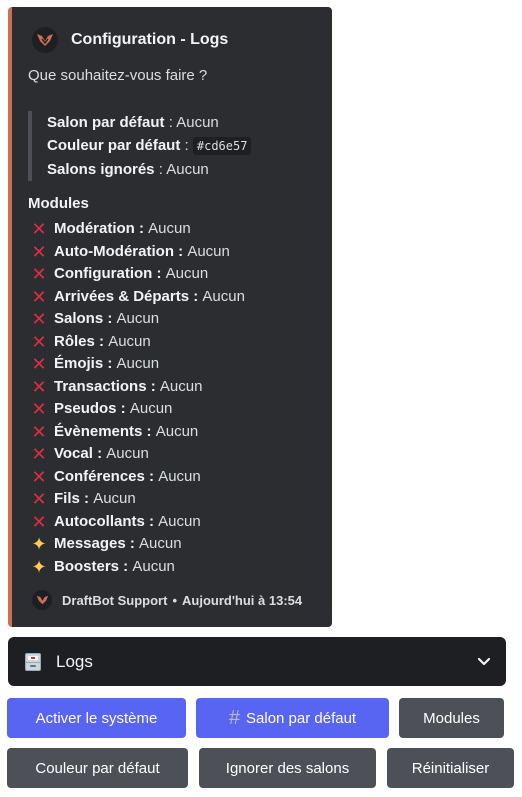 Image resolution: width=522 pixels, height=797 pixels. I want to click on ignored-channels-line: Salons ignorés : Aucun, so click(128, 169).